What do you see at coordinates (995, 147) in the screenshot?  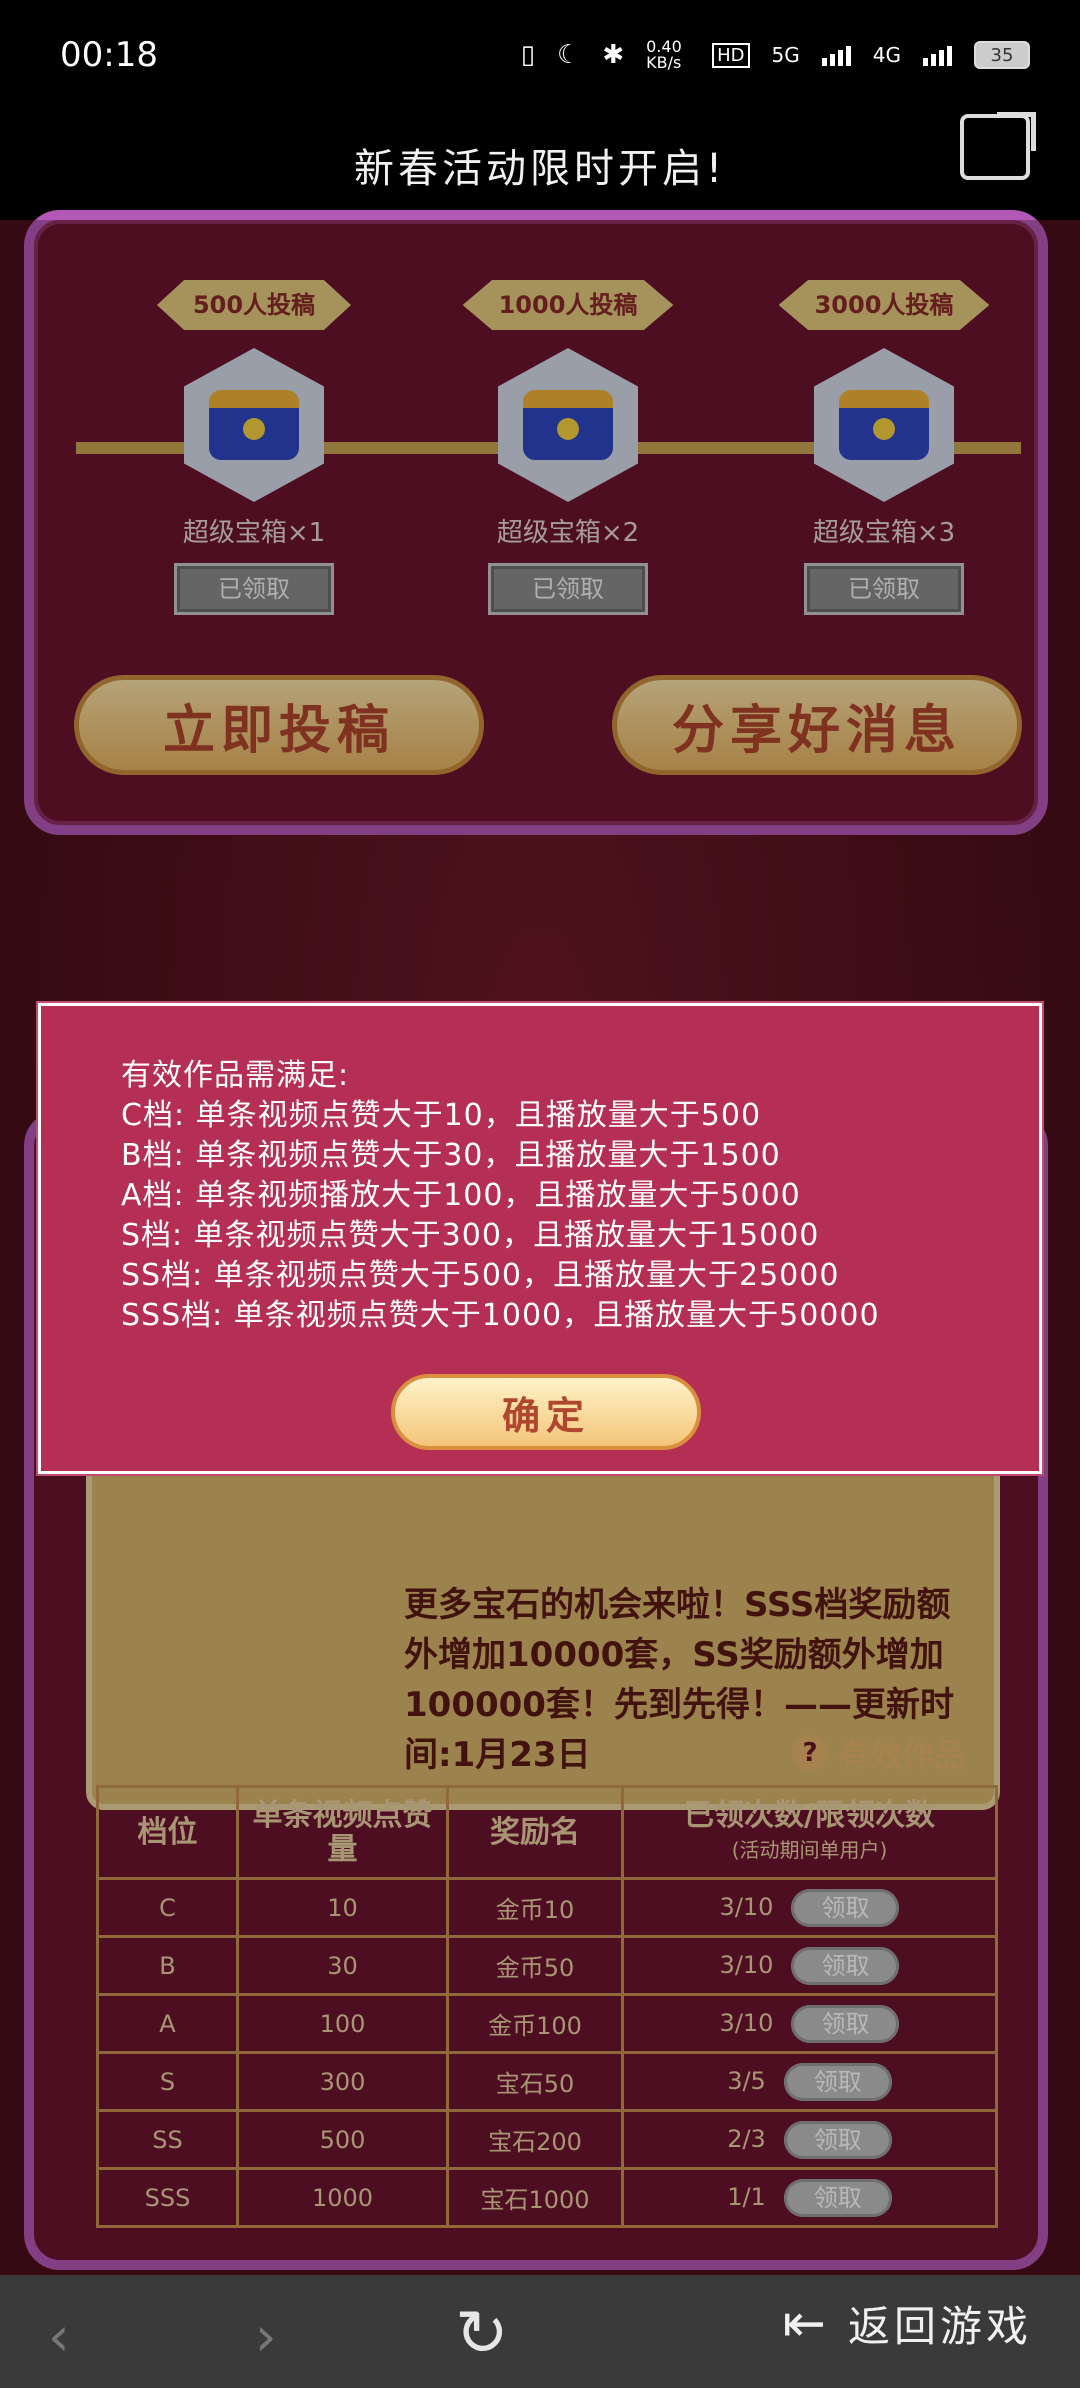 I see `share-icon` at bounding box center [995, 147].